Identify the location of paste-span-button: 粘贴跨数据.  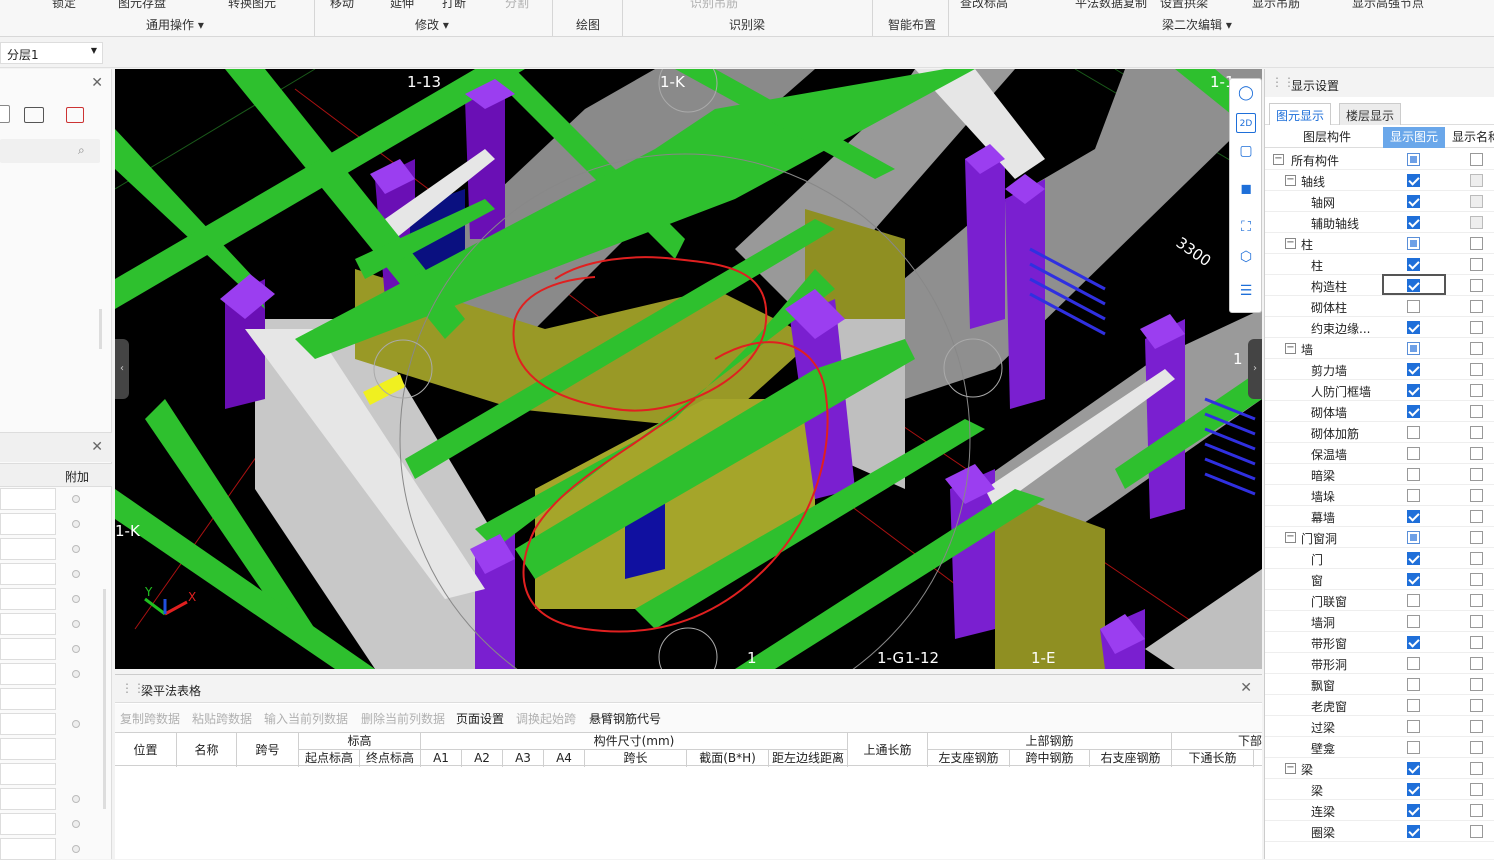
(222, 718).